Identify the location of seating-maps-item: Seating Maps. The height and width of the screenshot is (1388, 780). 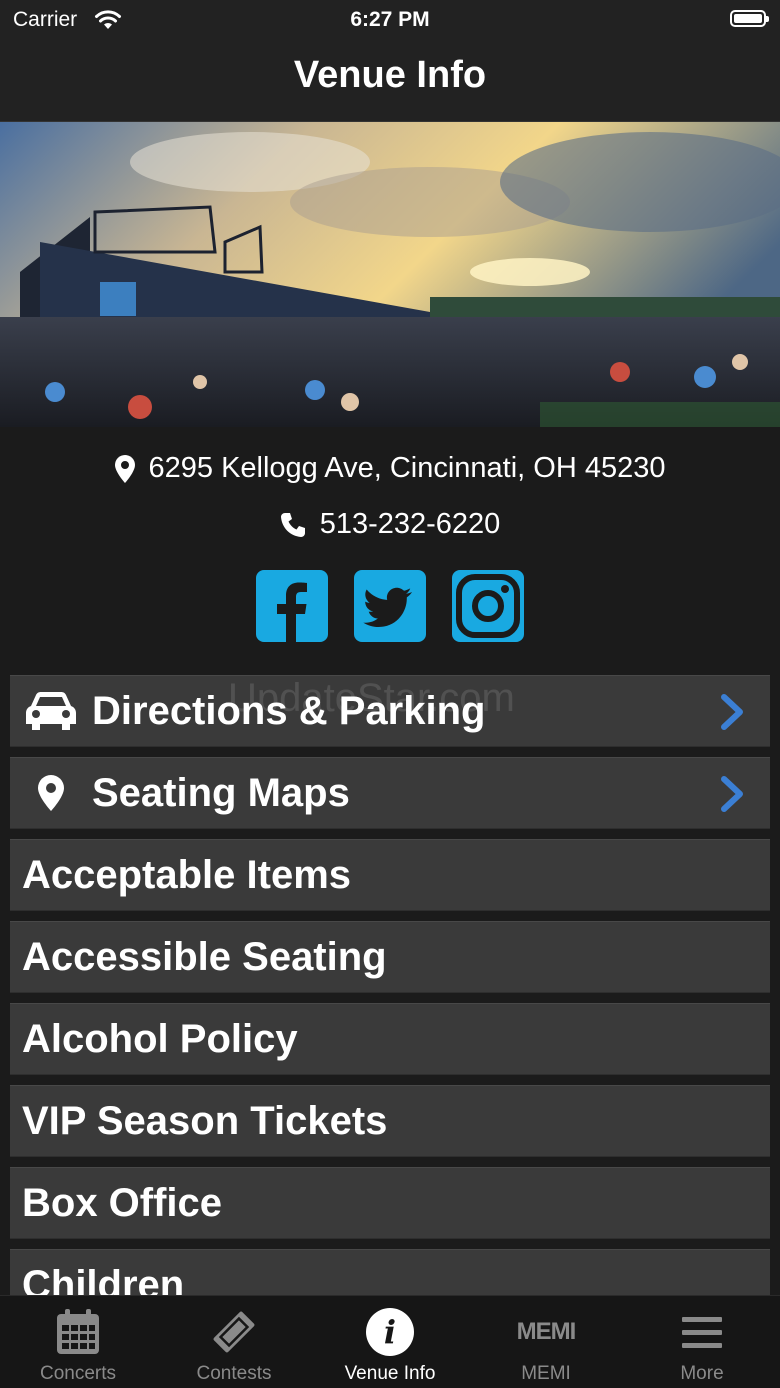
(390, 793).